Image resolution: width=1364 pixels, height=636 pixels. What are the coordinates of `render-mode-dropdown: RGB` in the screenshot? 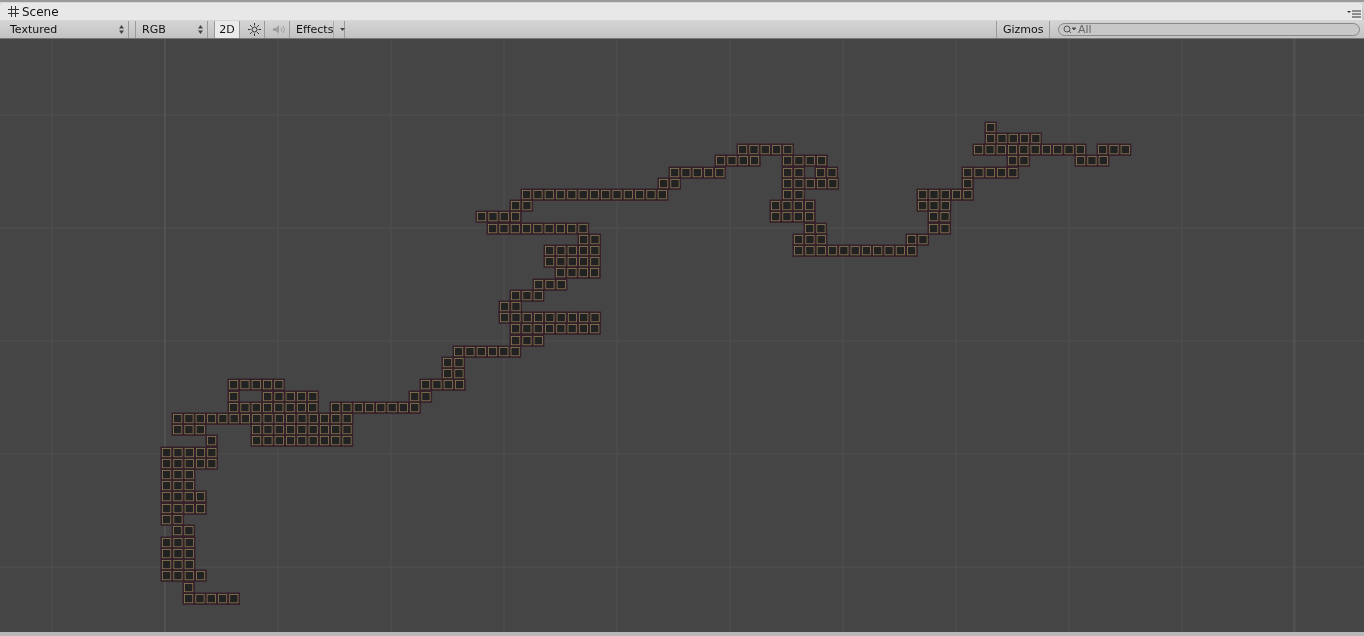 It's located at (172, 29).